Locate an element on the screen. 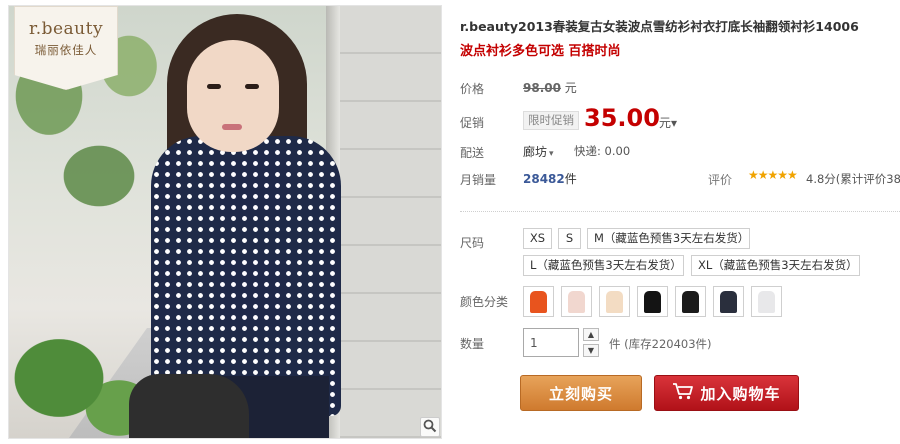 Image resolution: width=900 pixels, height=444 pixels. size-option-xs: XS is located at coordinates (537, 238).